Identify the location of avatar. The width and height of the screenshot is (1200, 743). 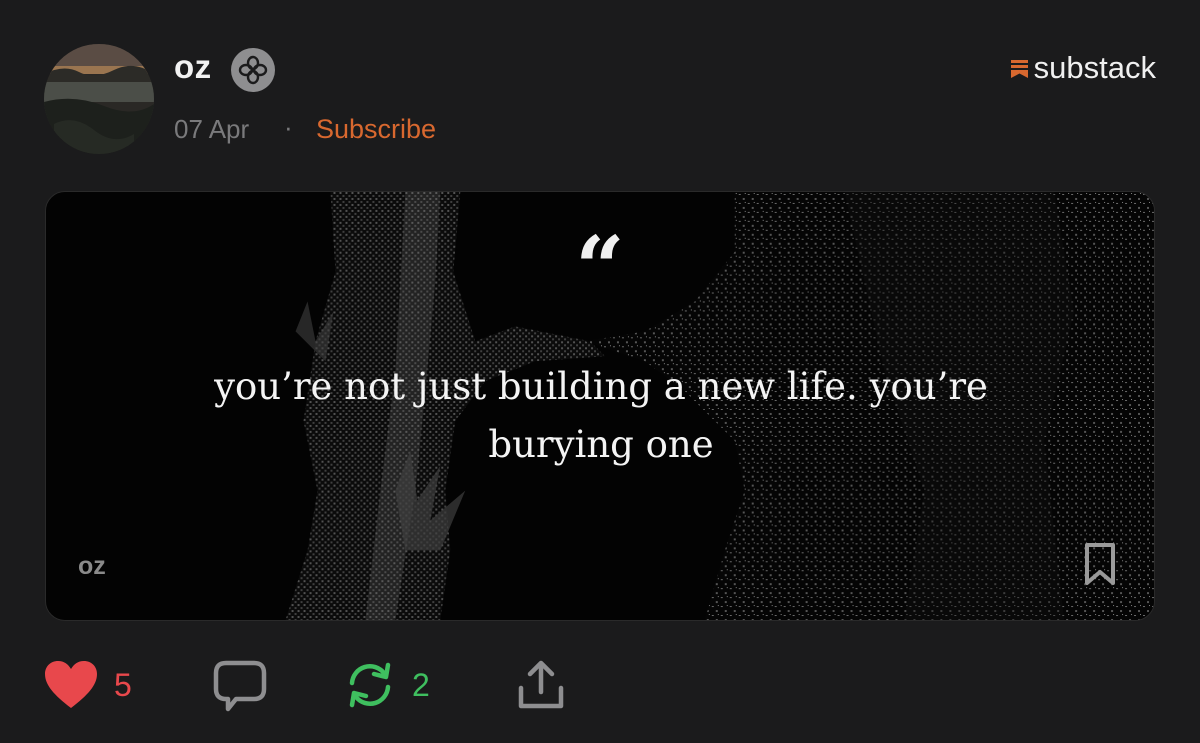
(99, 99).